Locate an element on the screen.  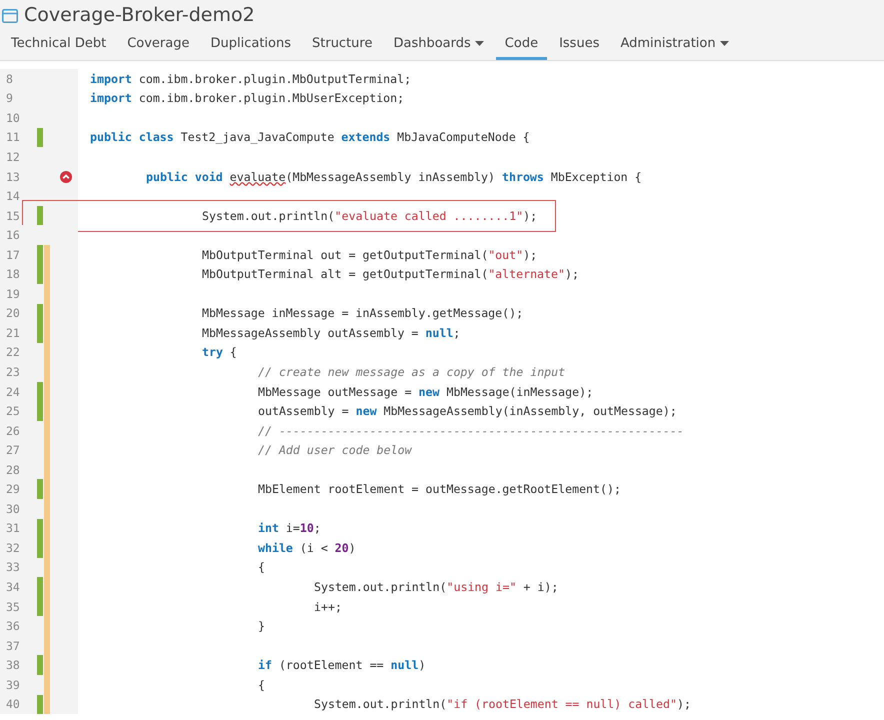
line-number: 29 is located at coordinates (13, 489).